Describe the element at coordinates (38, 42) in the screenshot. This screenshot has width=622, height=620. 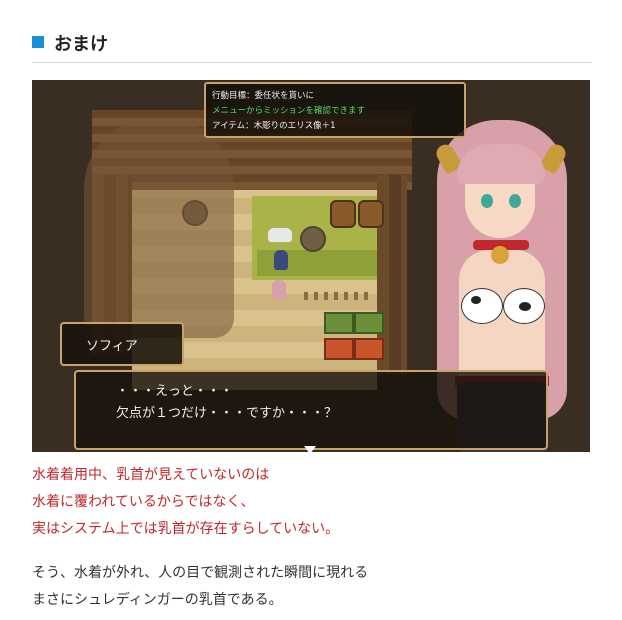
I see `section-marker` at that location.